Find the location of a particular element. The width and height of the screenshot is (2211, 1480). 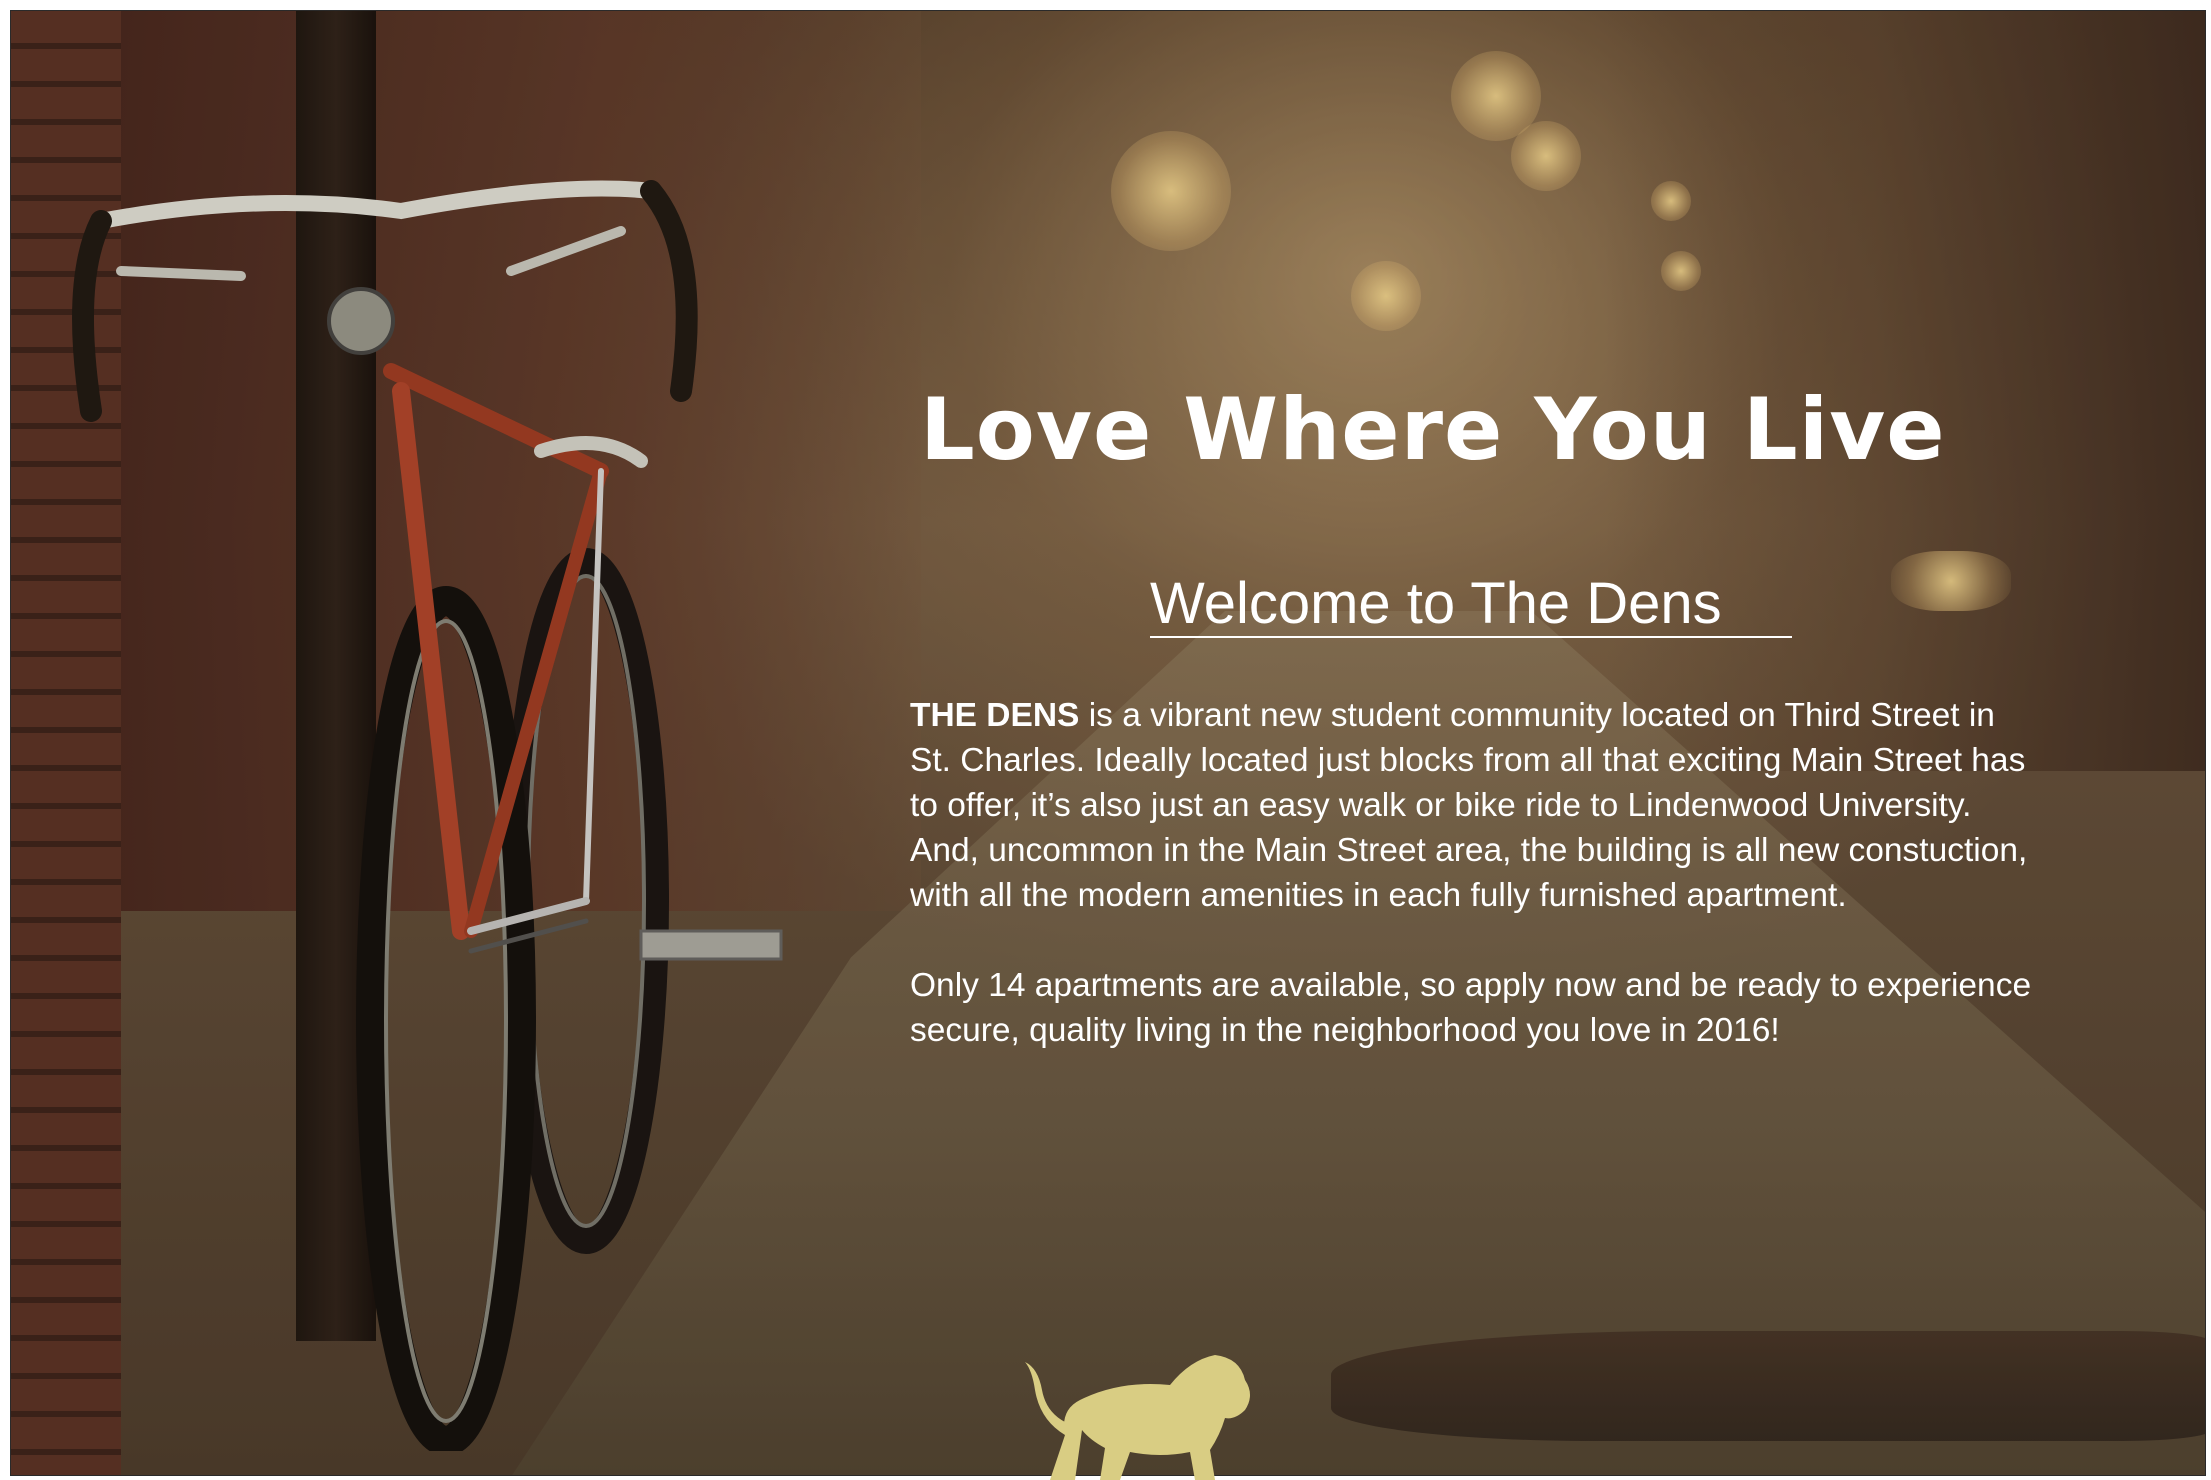

brand-name: THE DENS is located at coordinates (995, 715).